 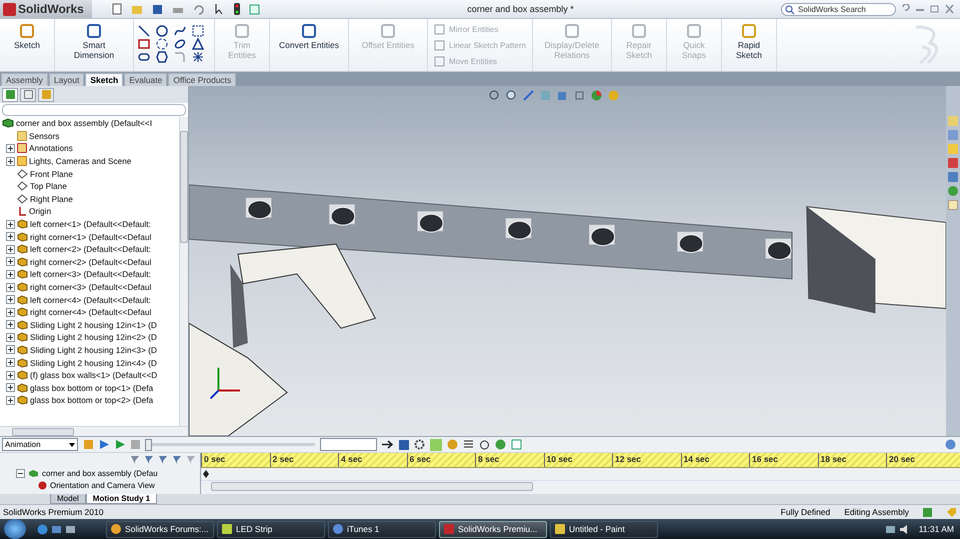 I want to click on command-tab: Sketch, so click(x=104, y=79).